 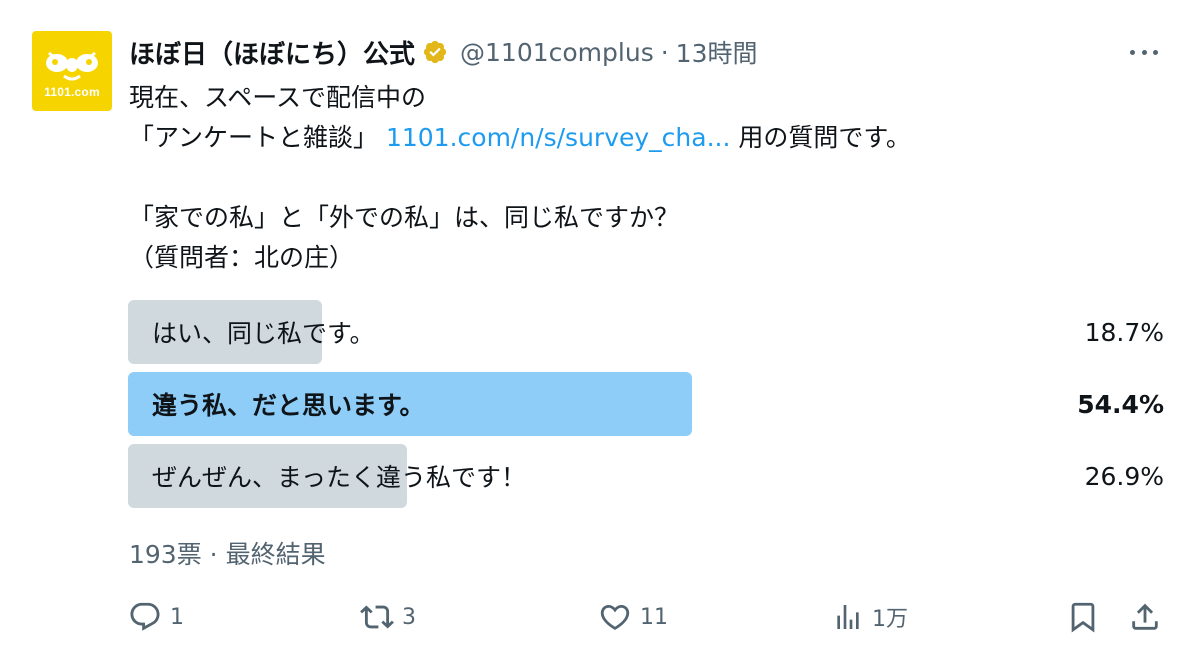 What do you see at coordinates (409, 617) in the screenshot?
I see `repost-count: 3` at bounding box center [409, 617].